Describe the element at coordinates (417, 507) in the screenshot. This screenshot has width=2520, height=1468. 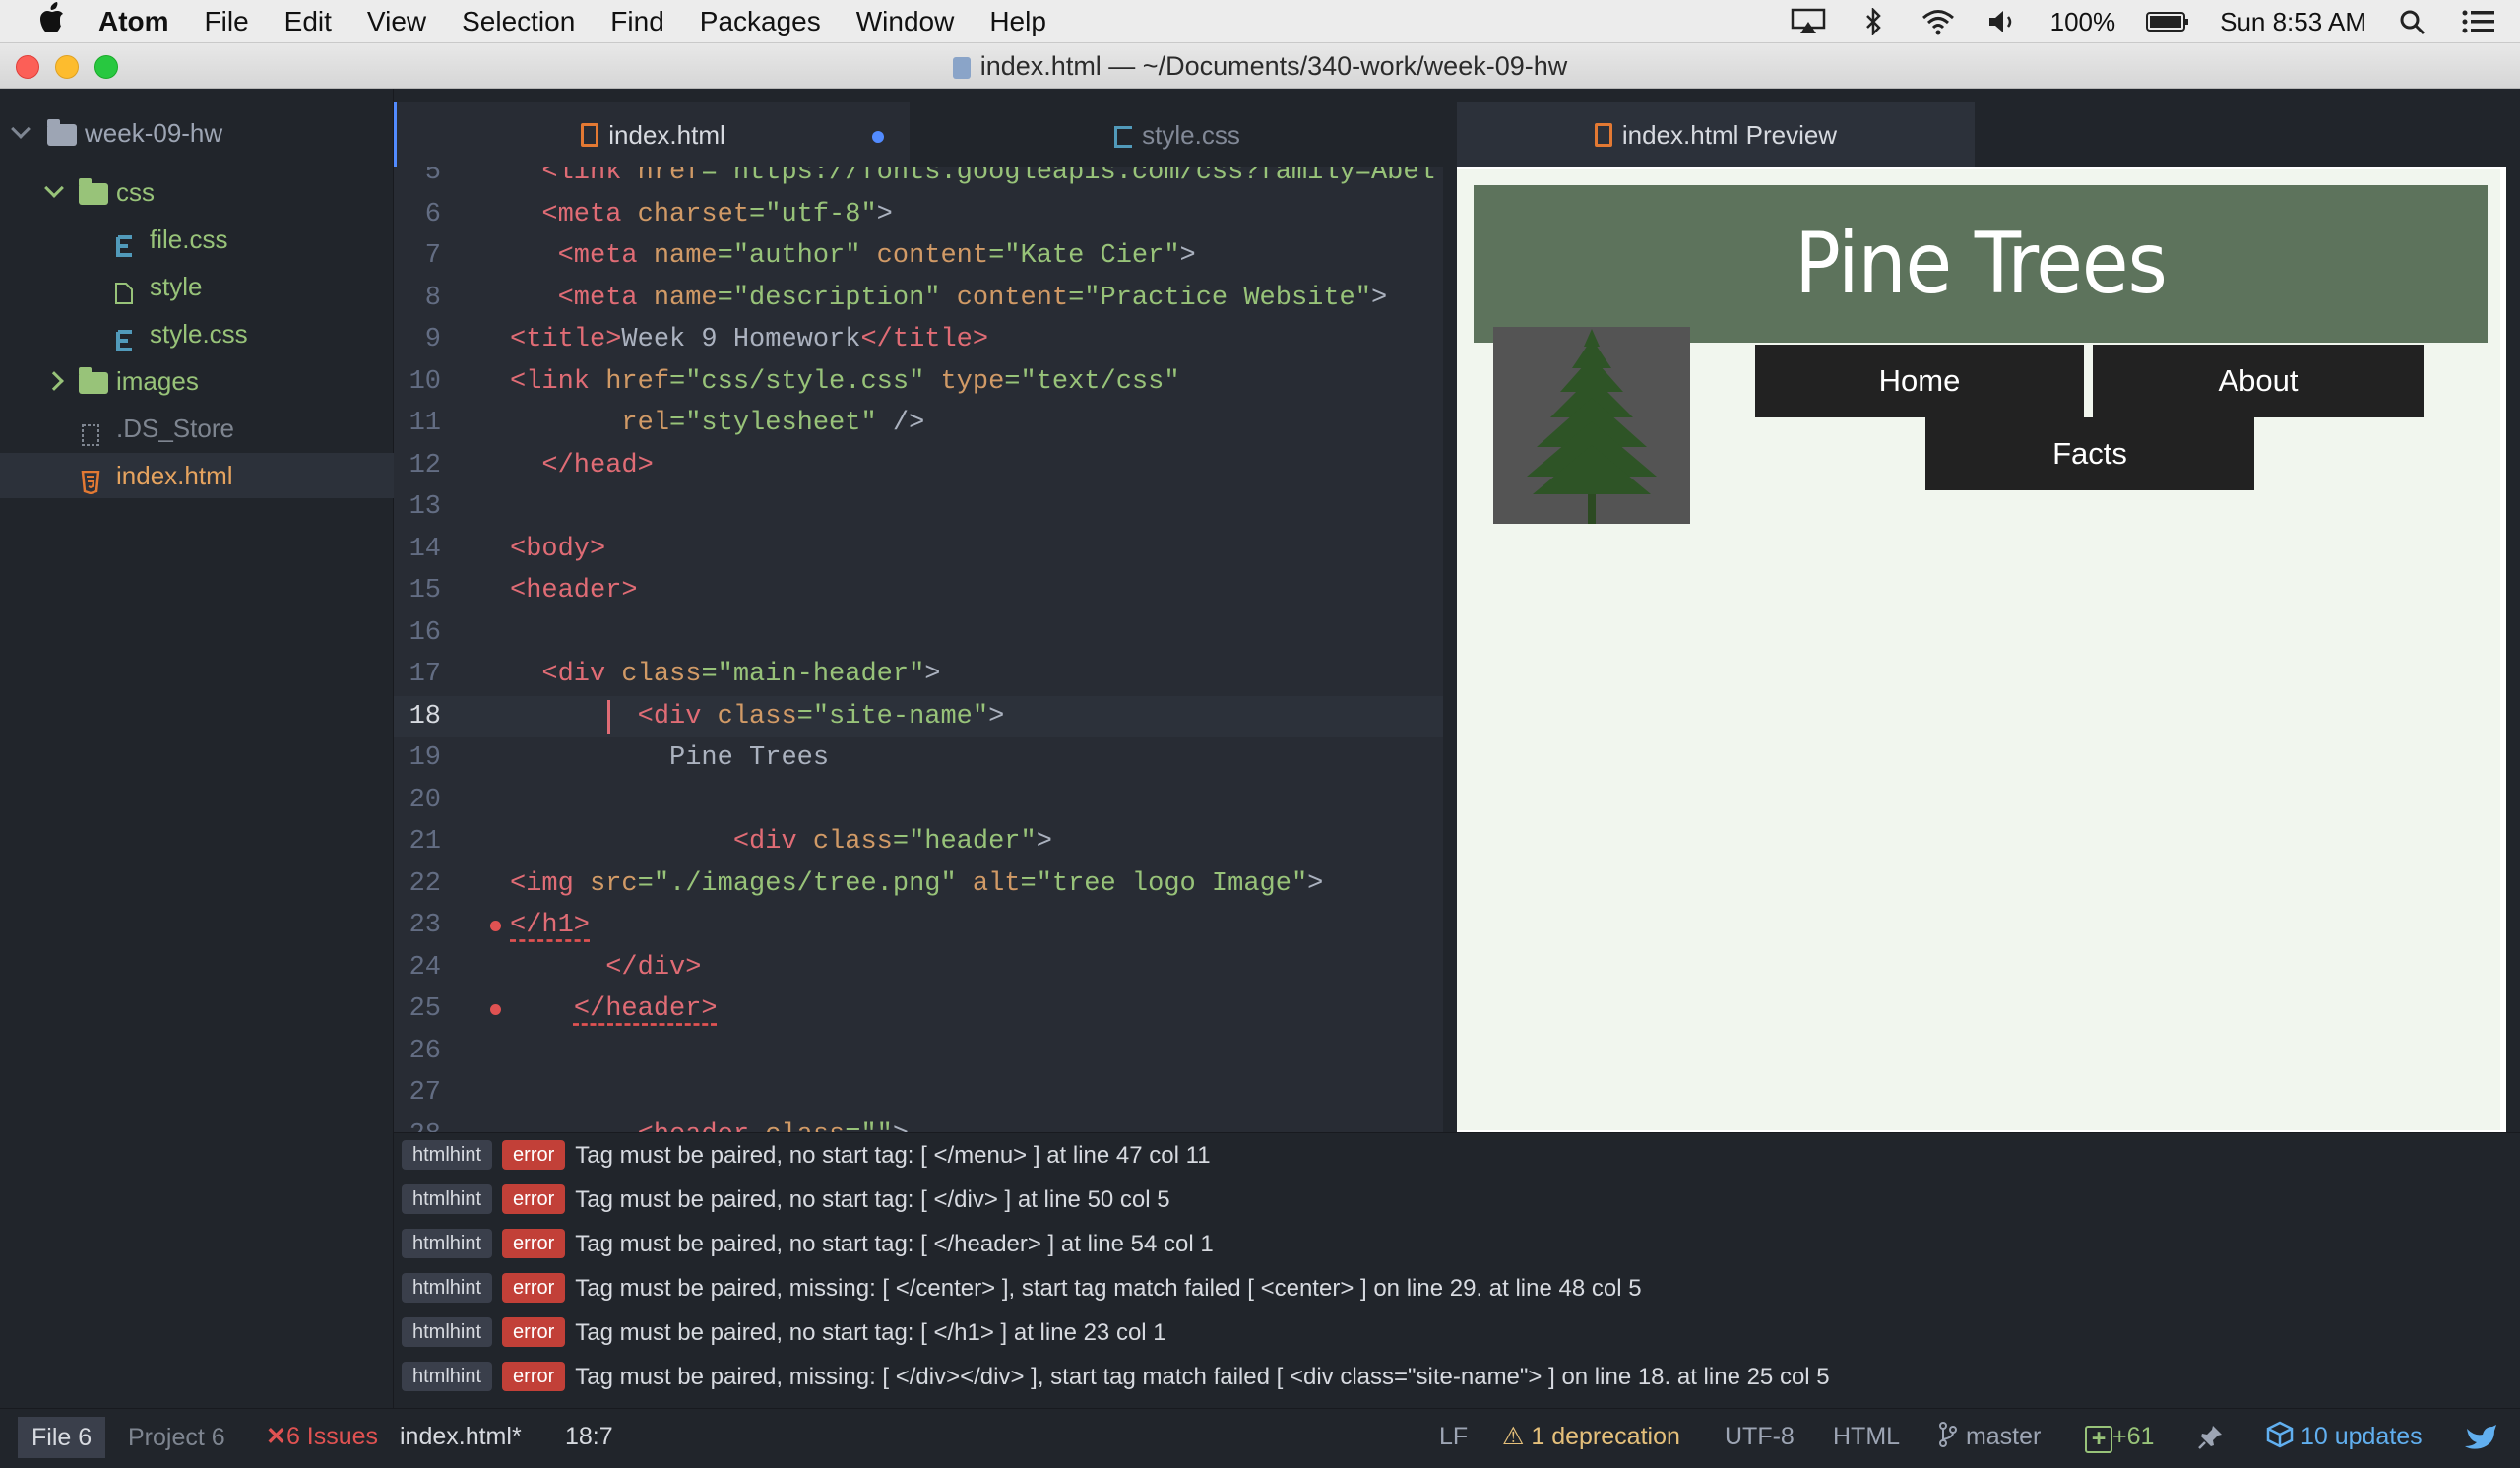
I see `line-number: 13` at that location.